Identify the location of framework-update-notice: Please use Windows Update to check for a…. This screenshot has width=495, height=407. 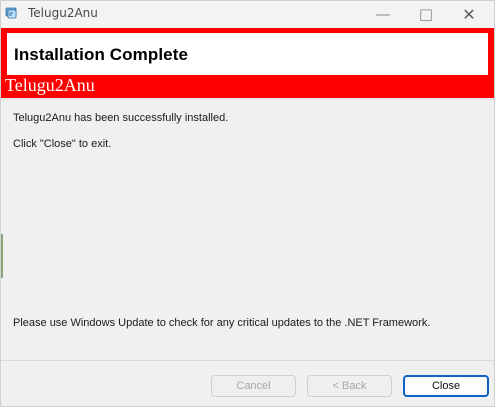
(222, 323).